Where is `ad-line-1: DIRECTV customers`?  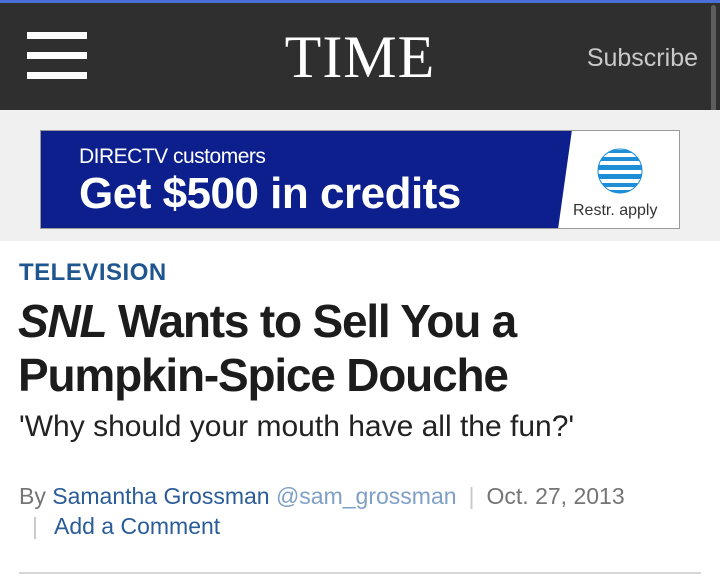
ad-line-1: DIRECTV customers is located at coordinates (172, 156).